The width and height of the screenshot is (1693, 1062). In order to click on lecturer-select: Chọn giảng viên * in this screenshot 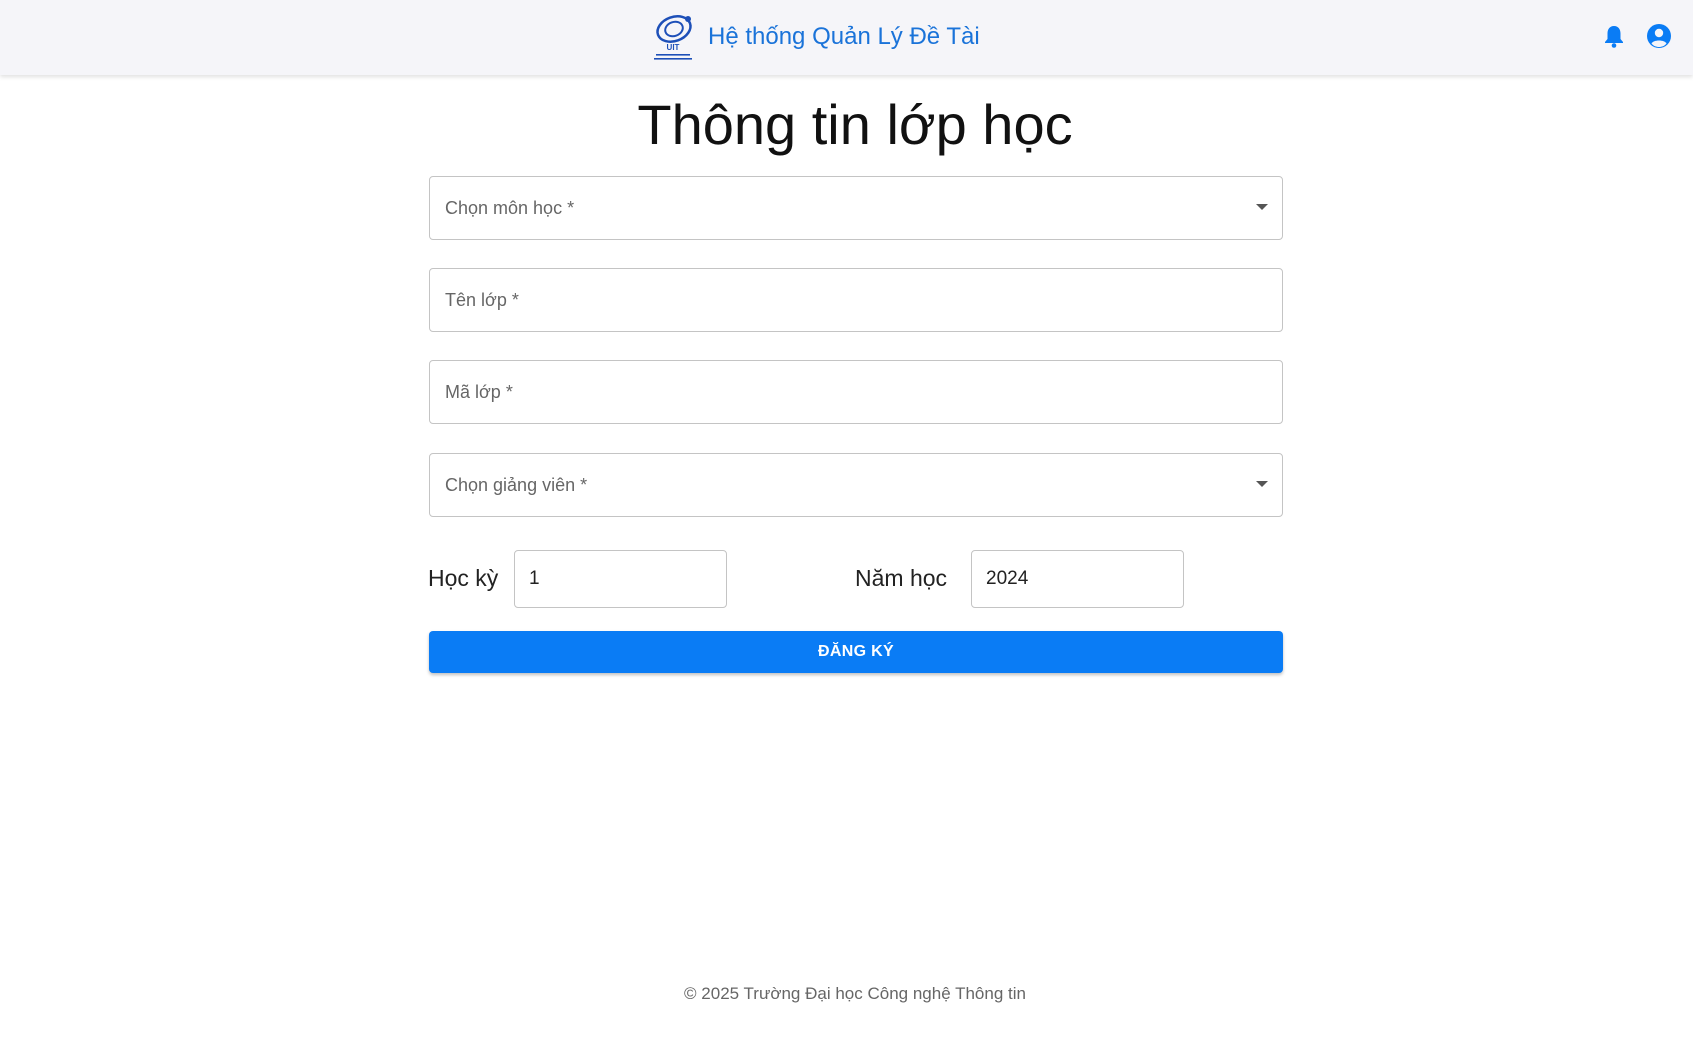, I will do `click(856, 485)`.